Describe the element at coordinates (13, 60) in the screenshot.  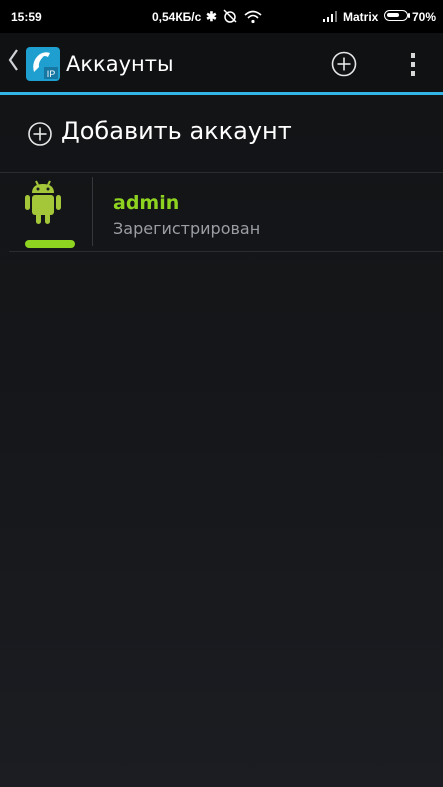
I see `chevron-left-icon` at that location.